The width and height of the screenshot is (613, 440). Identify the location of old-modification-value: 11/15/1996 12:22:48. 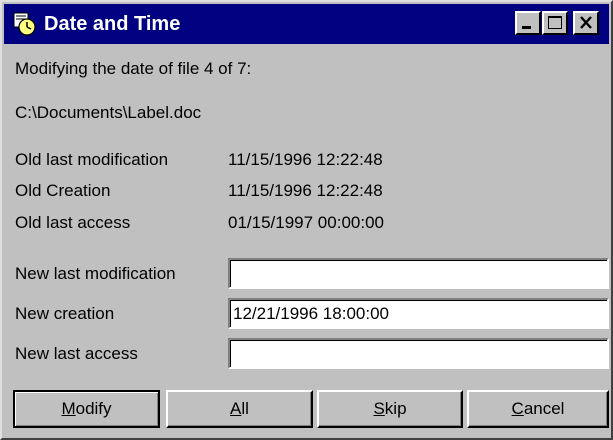
(305, 159).